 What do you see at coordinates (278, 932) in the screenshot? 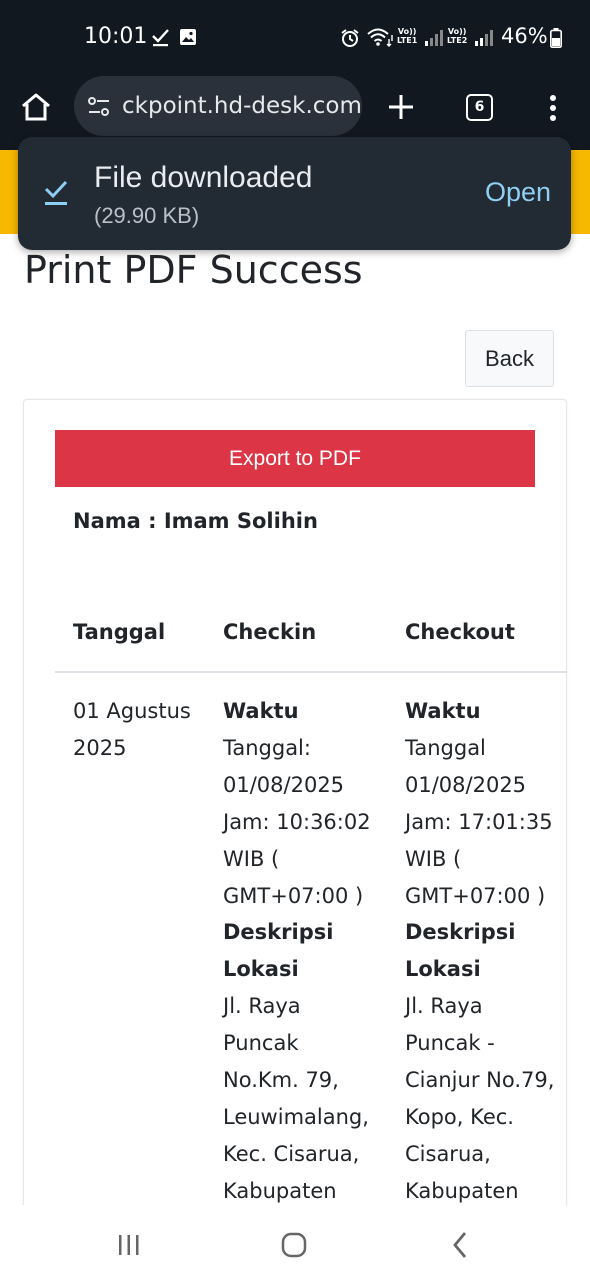
I see `checkin-lokasi-label: Deskripsi` at bounding box center [278, 932].